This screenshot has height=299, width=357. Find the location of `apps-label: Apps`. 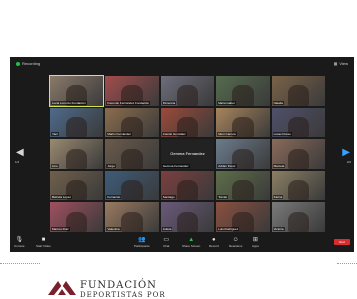

apps-label: Apps is located at coordinates (255, 246).